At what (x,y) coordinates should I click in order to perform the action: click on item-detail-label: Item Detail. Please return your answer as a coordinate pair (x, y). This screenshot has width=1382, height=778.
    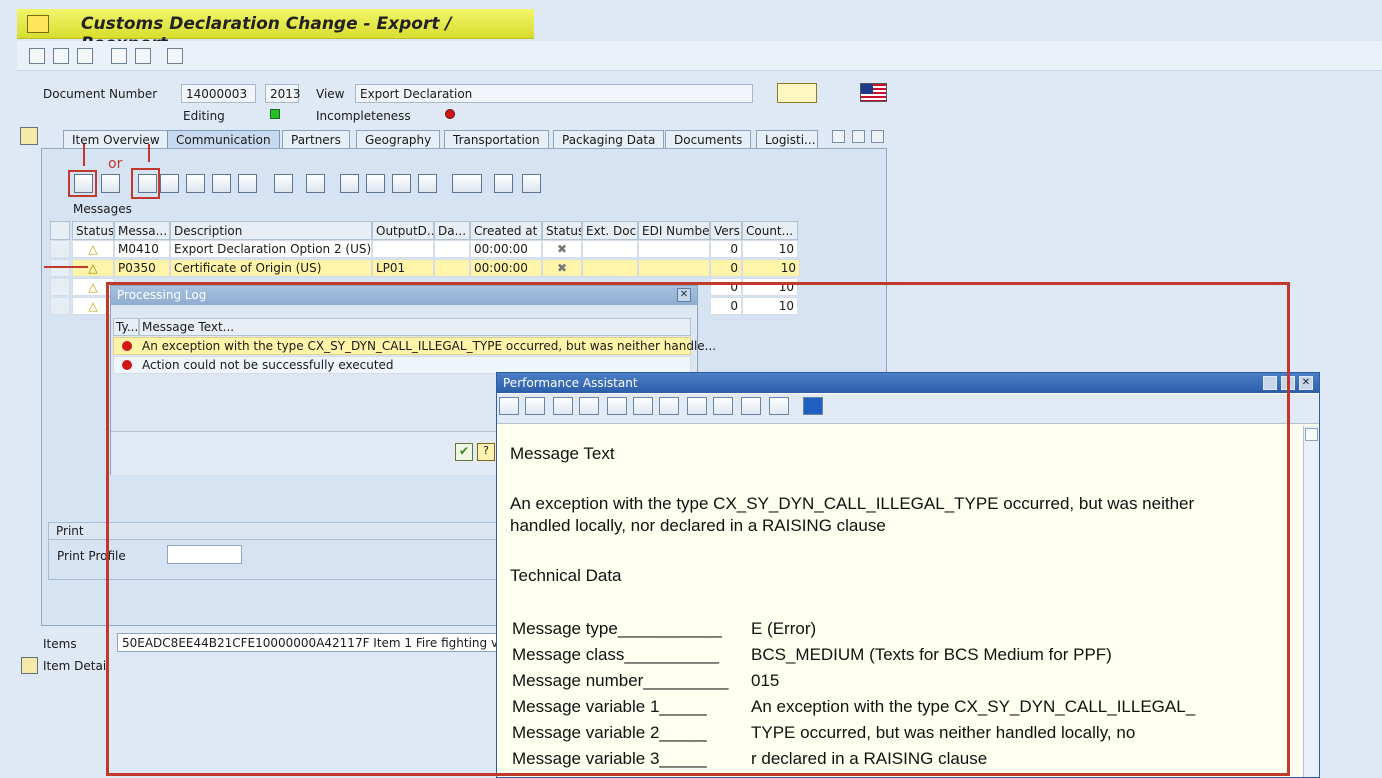
    Looking at the image, I should click on (76, 666).